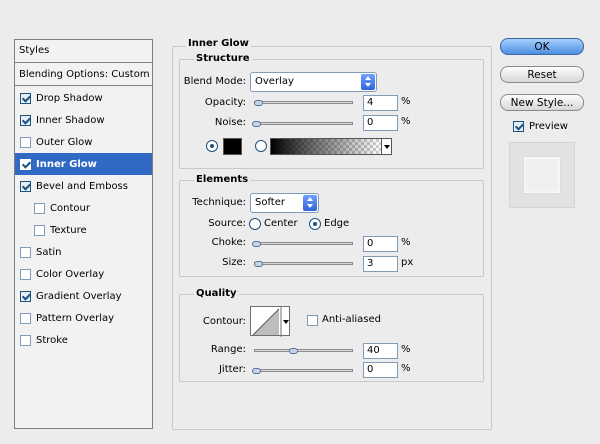 The width and height of the screenshot is (600, 444). Describe the element at coordinates (542, 46) in the screenshot. I see `ok-button: OK` at that location.